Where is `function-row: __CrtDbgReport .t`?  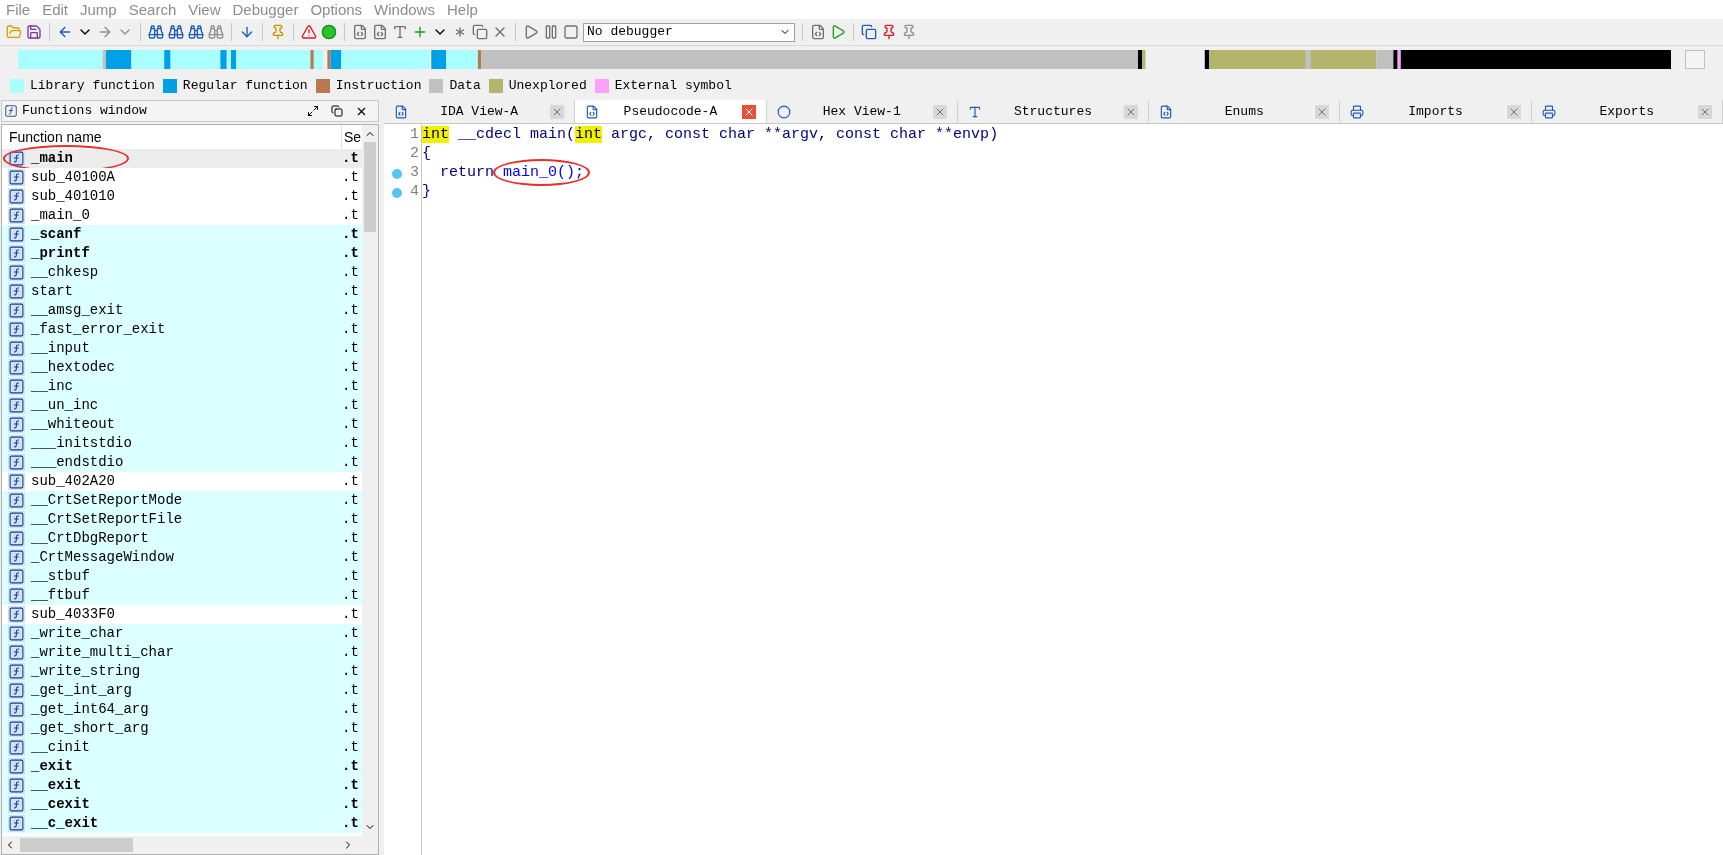
function-row: __CrtDbgReport .t is located at coordinates (182, 538).